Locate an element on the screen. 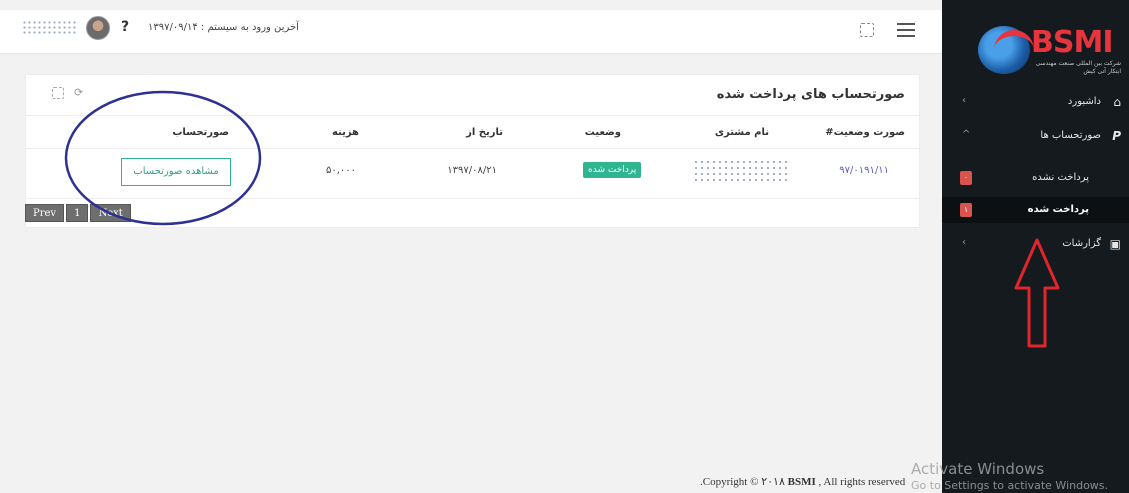 The height and width of the screenshot is (493, 1129). next-button: Next is located at coordinates (110, 213).